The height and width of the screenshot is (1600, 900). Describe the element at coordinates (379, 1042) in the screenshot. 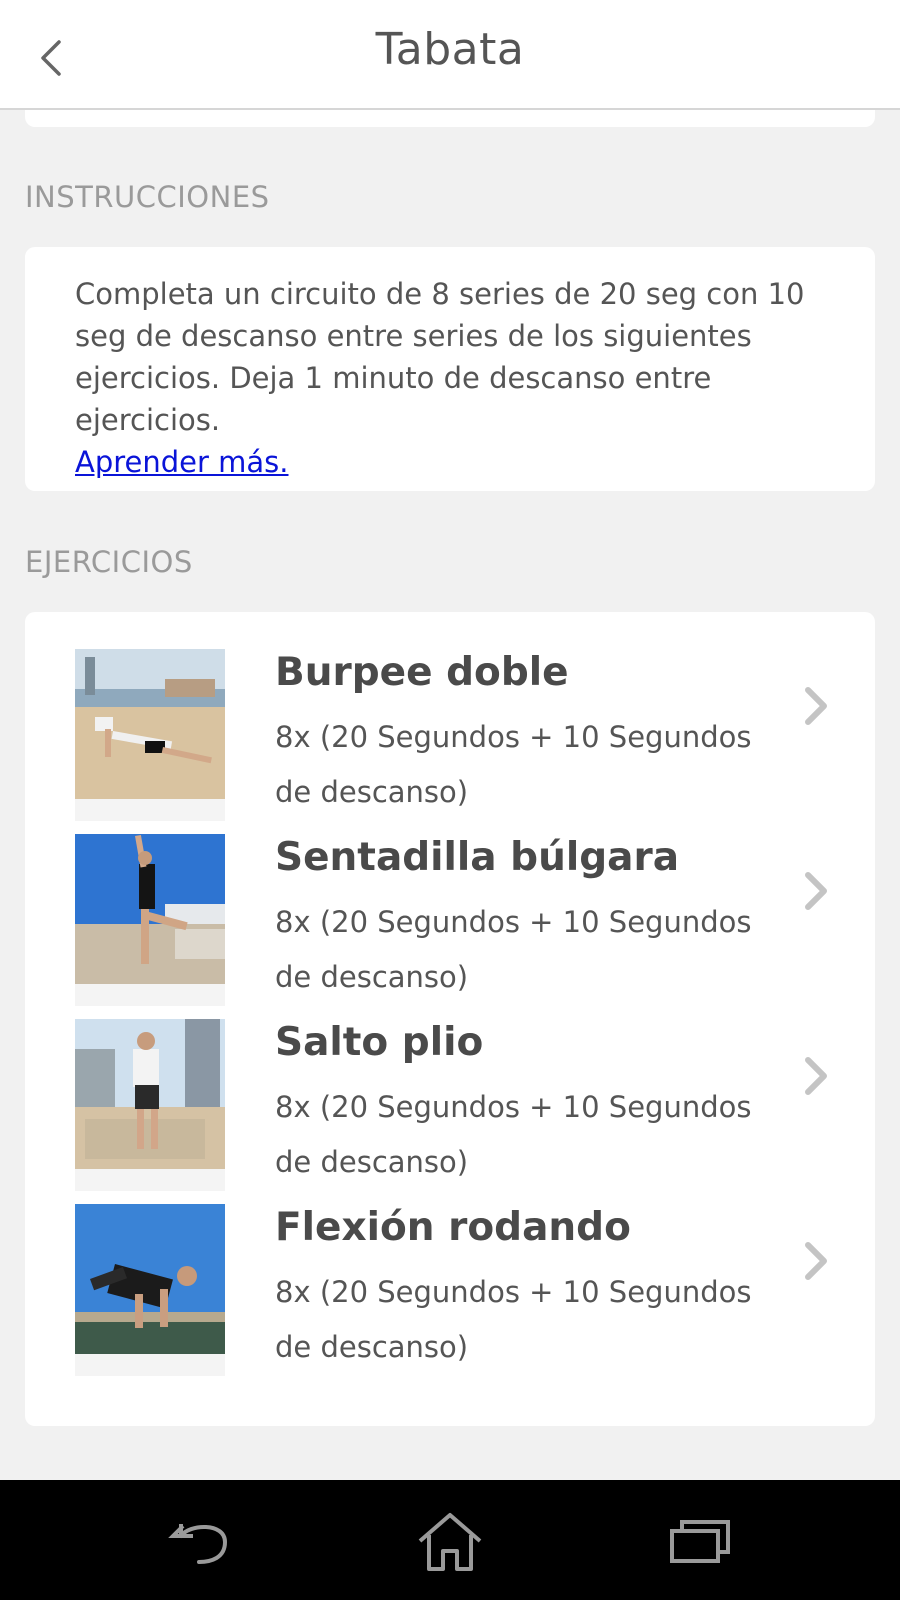

I see `exercise-name: Salto plio` at that location.